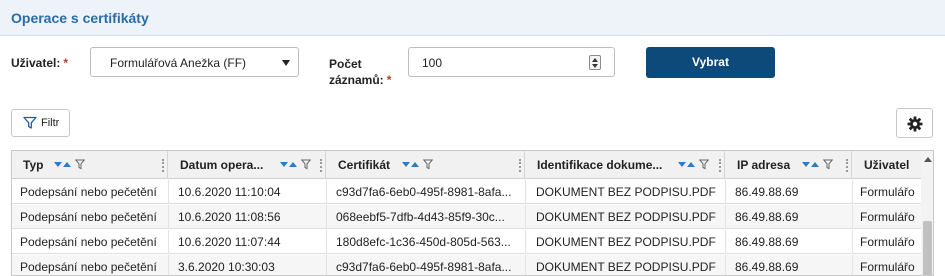 The image size is (945, 276). Describe the element at coordinates (356, 80) in the screenshot. I see `count-label-line2: záznamů:` at that location.